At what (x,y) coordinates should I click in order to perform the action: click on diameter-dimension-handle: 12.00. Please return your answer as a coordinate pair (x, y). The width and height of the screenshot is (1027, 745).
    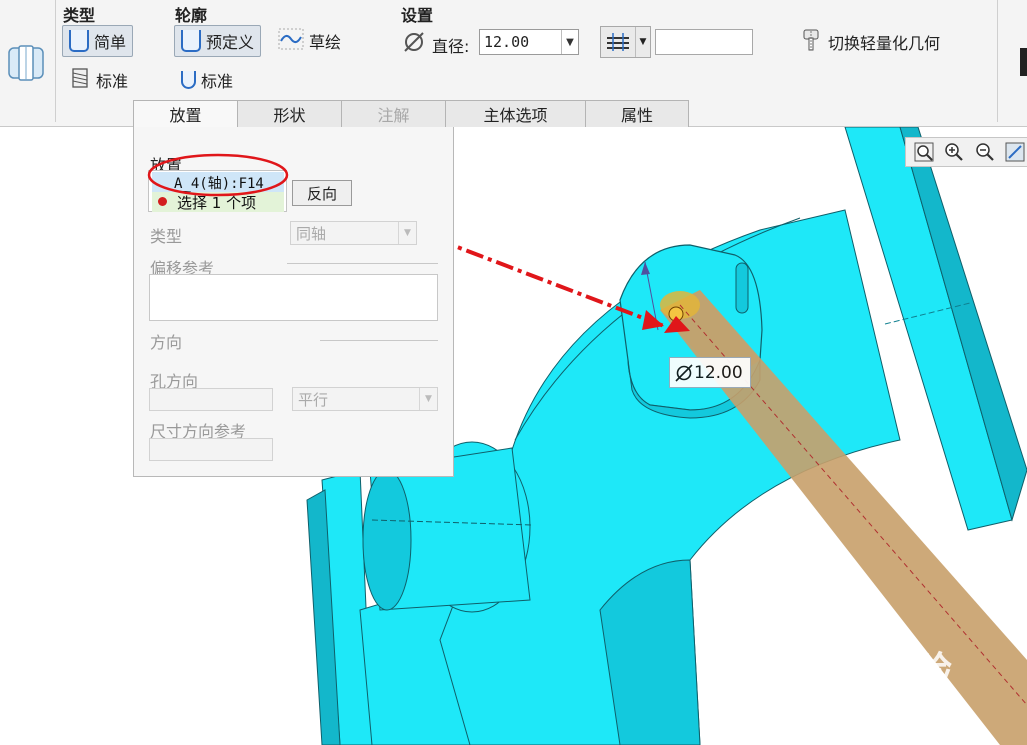
    Looking at the image, I should click on (710, 372).